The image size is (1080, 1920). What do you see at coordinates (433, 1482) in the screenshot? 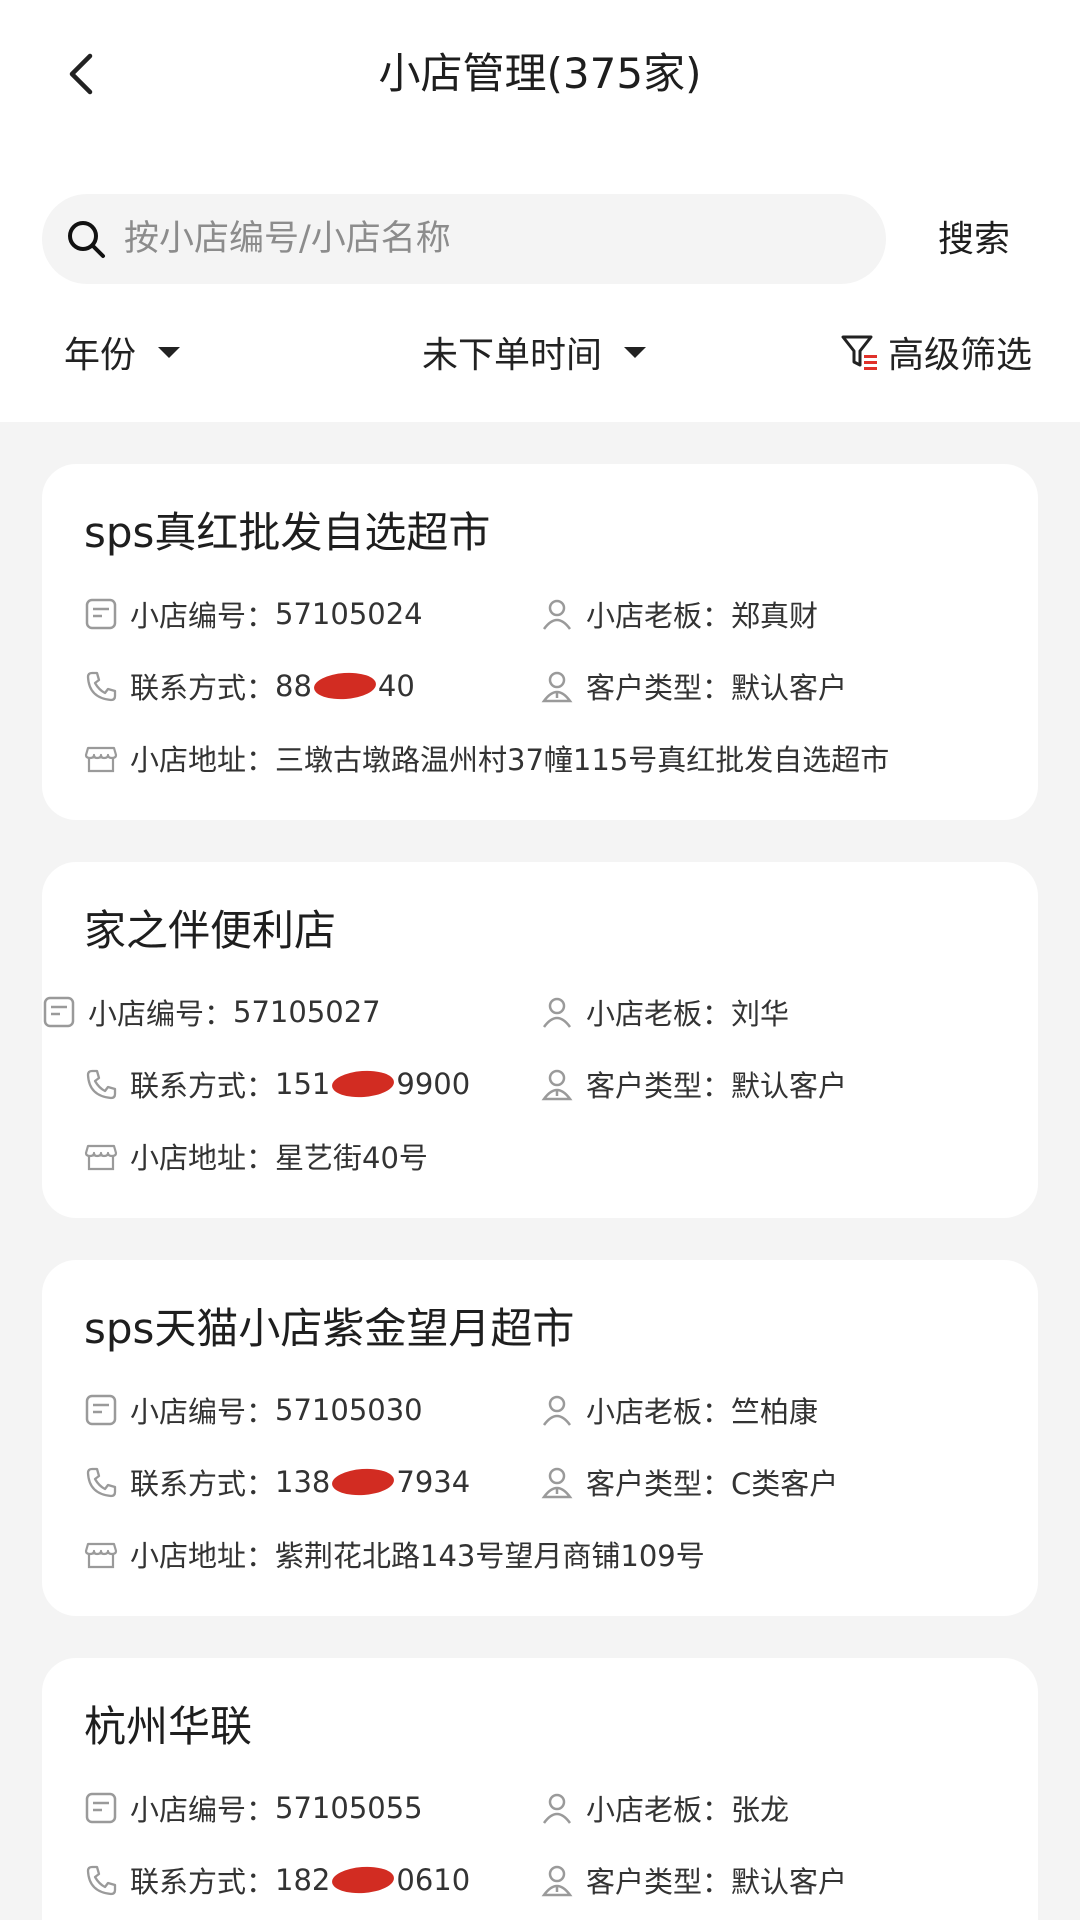
I see `phone-suffix: 7934` at bounding box center [433, 1482].